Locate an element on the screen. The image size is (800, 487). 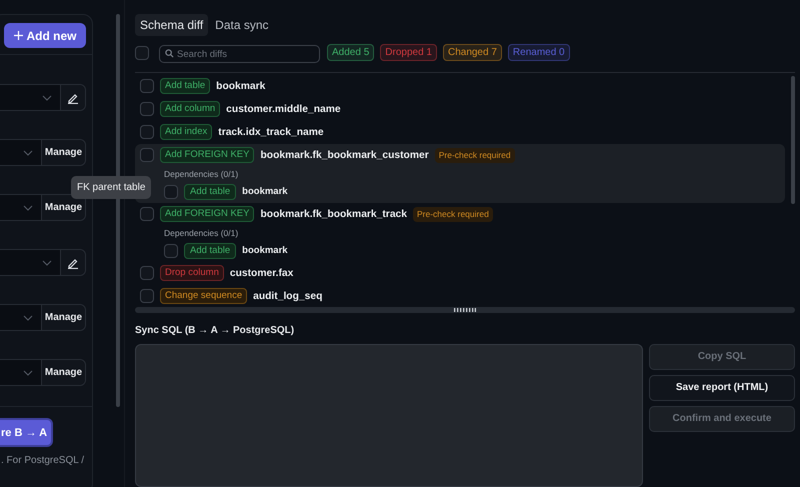
add-new-button: Add new is located at coordinates (45, 35).